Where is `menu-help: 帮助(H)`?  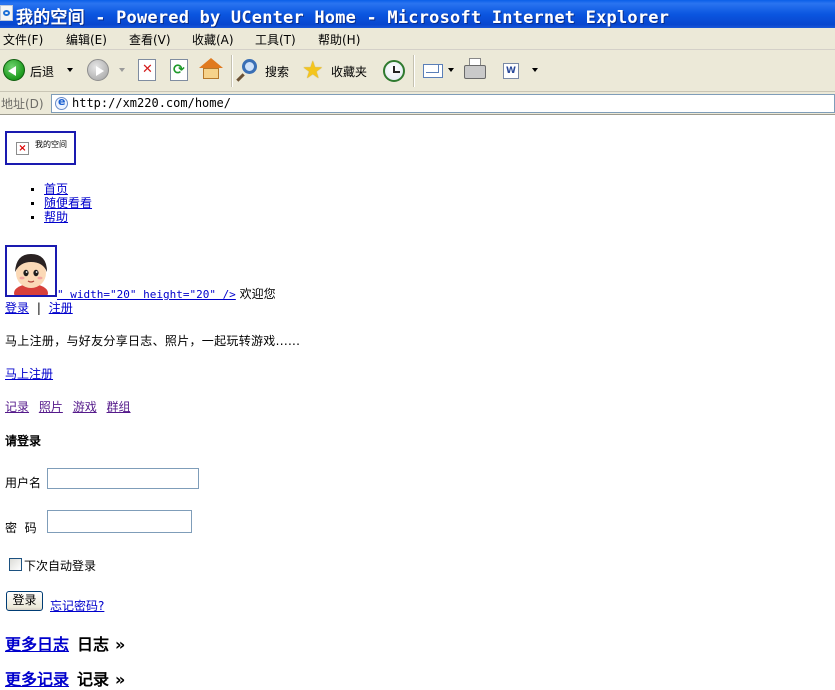
menu-help: 帮助(H) is located at coordinates (339, 39).